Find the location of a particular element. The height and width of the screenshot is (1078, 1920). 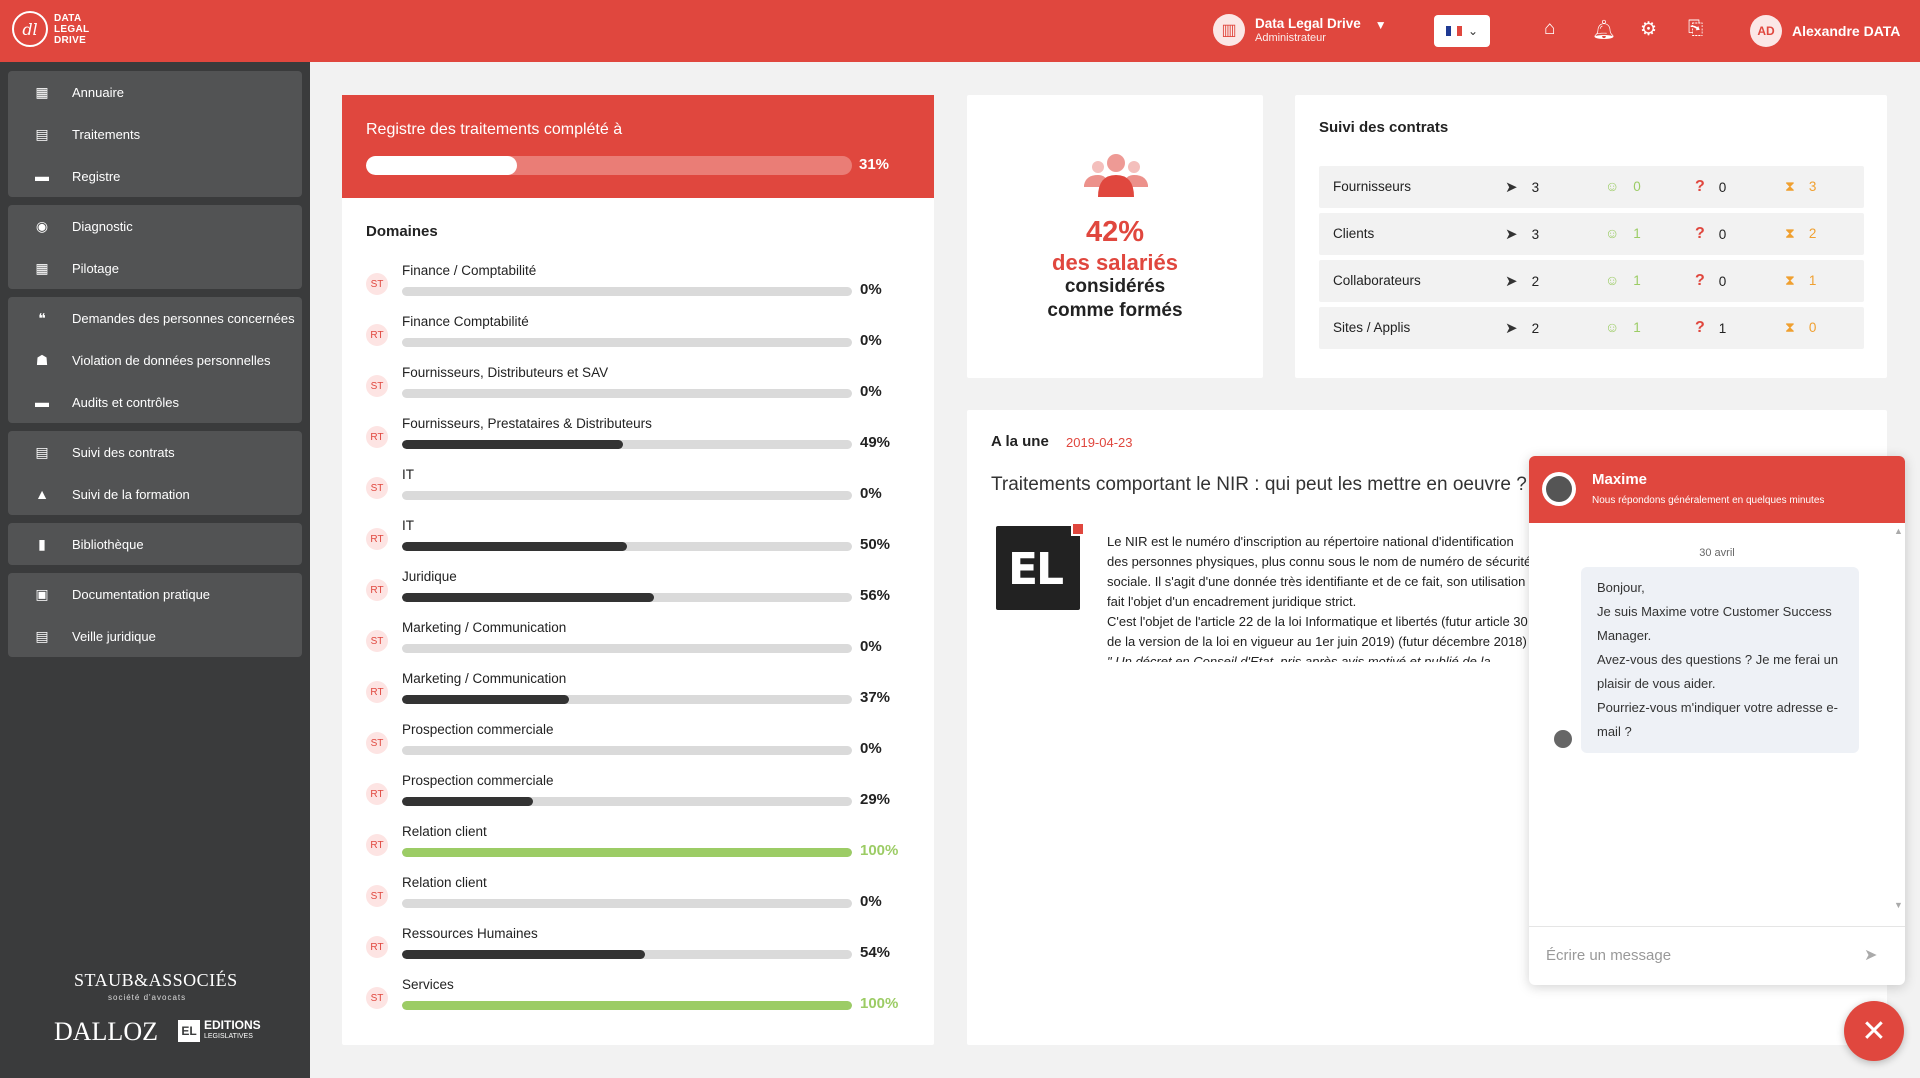

nav-group-library: ▮ Bibliothèque is located at coordinates (155, 544).